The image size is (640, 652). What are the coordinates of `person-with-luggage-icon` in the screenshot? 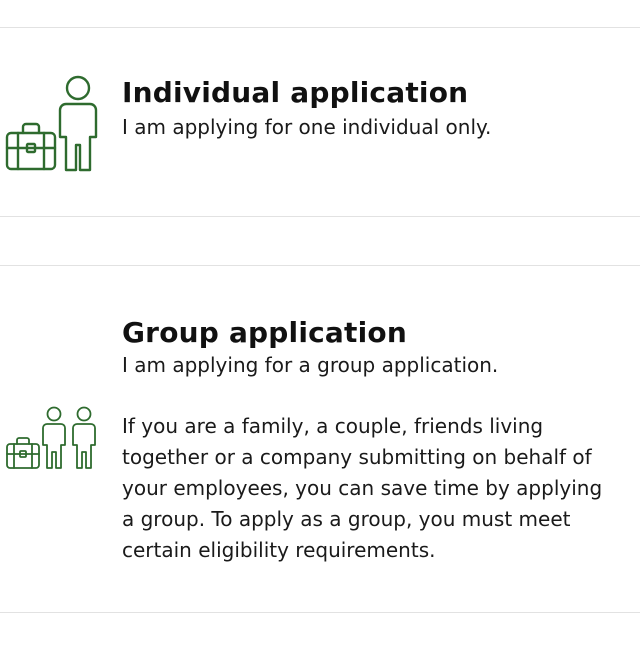 It's located at (51, 123).